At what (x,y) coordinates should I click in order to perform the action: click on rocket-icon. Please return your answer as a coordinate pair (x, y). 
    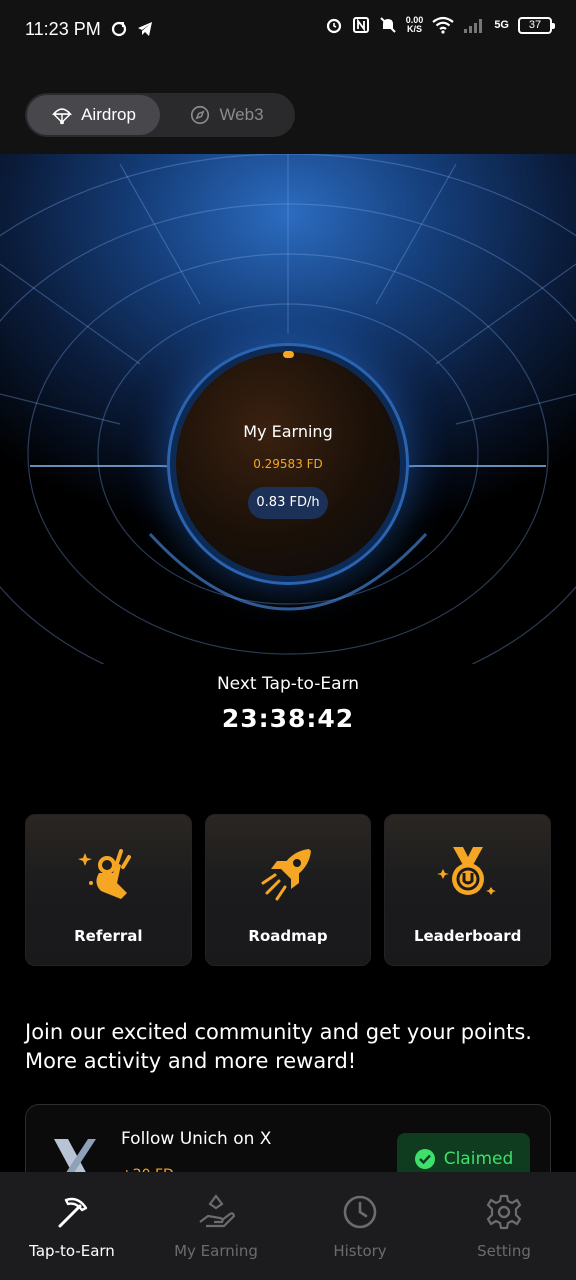
    Looking at the image, I should click on (286, 875).